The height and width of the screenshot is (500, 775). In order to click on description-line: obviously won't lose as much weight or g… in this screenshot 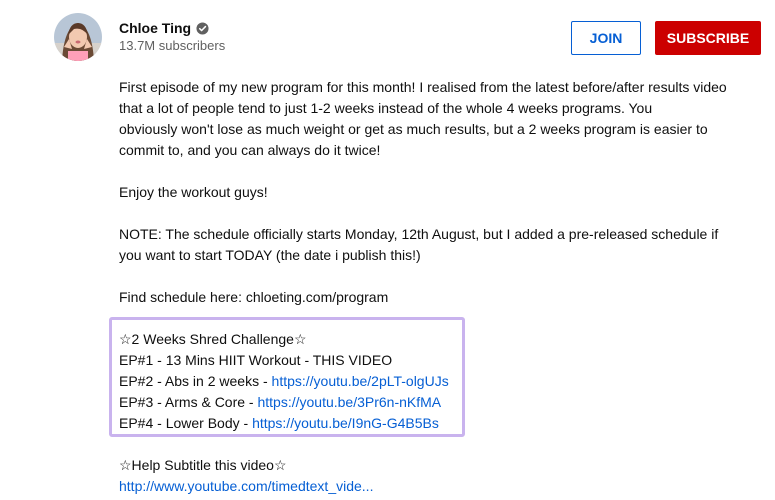, I will do `click(413, 129)`.